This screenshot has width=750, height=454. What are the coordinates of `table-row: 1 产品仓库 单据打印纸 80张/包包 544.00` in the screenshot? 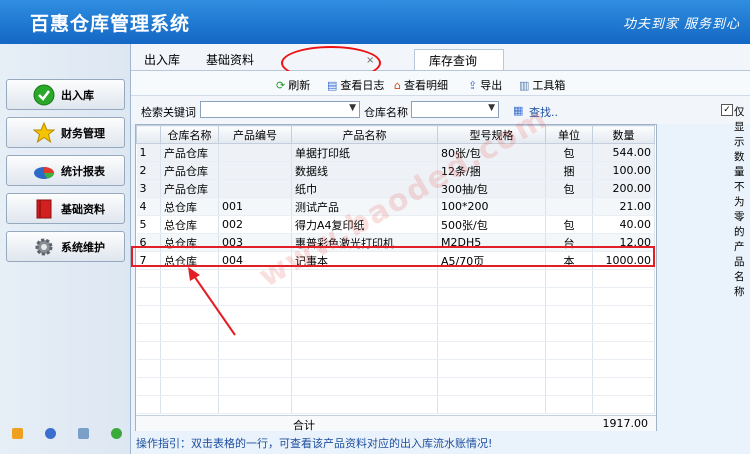 It's located at (395, 152).